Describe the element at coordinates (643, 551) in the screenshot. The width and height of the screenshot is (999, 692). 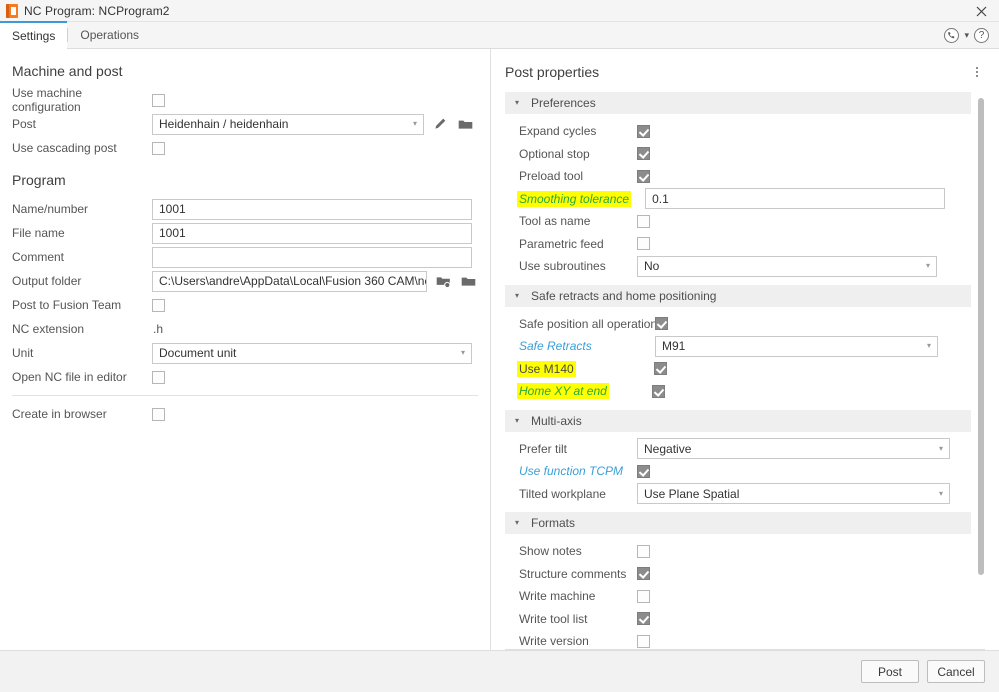
I see `checkbox-show-notes` at that location.